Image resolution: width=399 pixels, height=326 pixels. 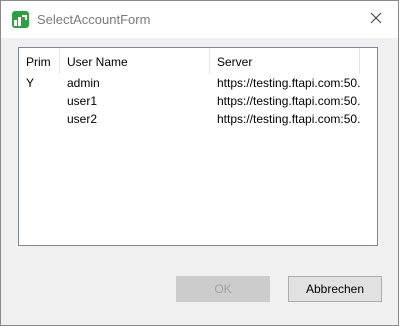 I want to click on column-header-filler, so click(x=368, y=61).